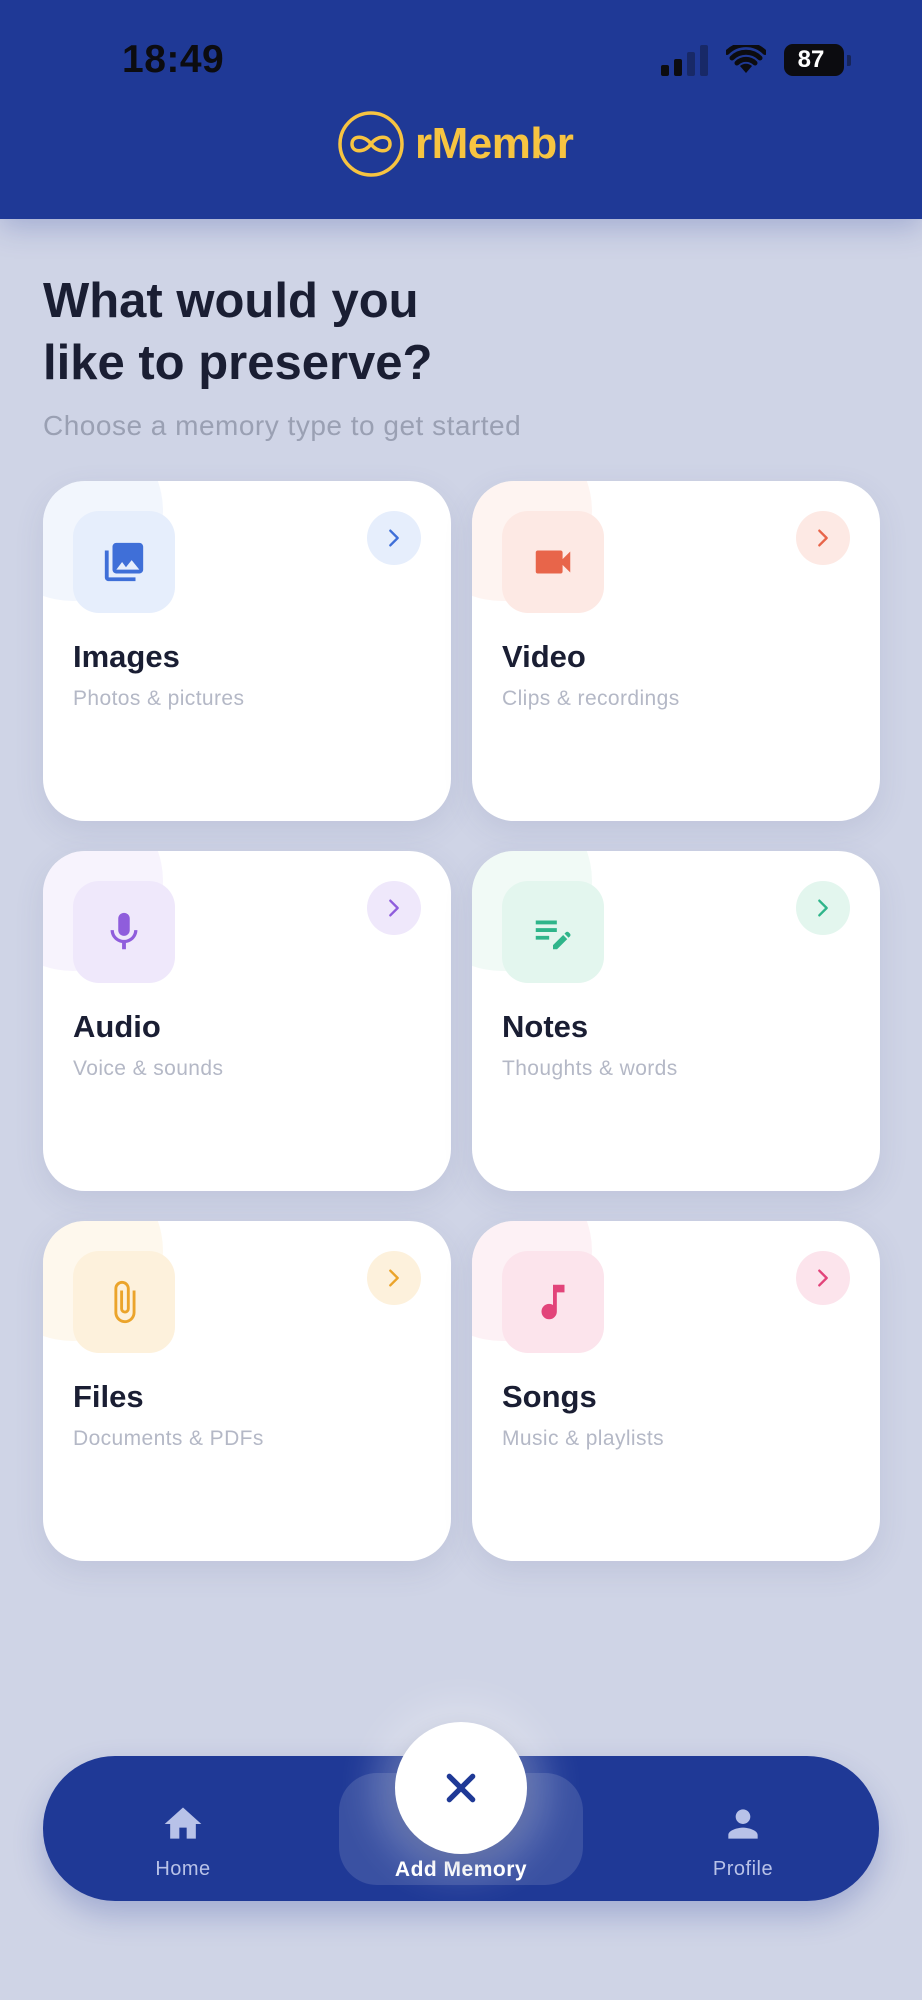 This screenshot has height=2000, width=922. What do you see at coordinates (743, 1869) in the screenshot?
I see `nav-profile-label: Profile` at bounding box center [743, 1869].